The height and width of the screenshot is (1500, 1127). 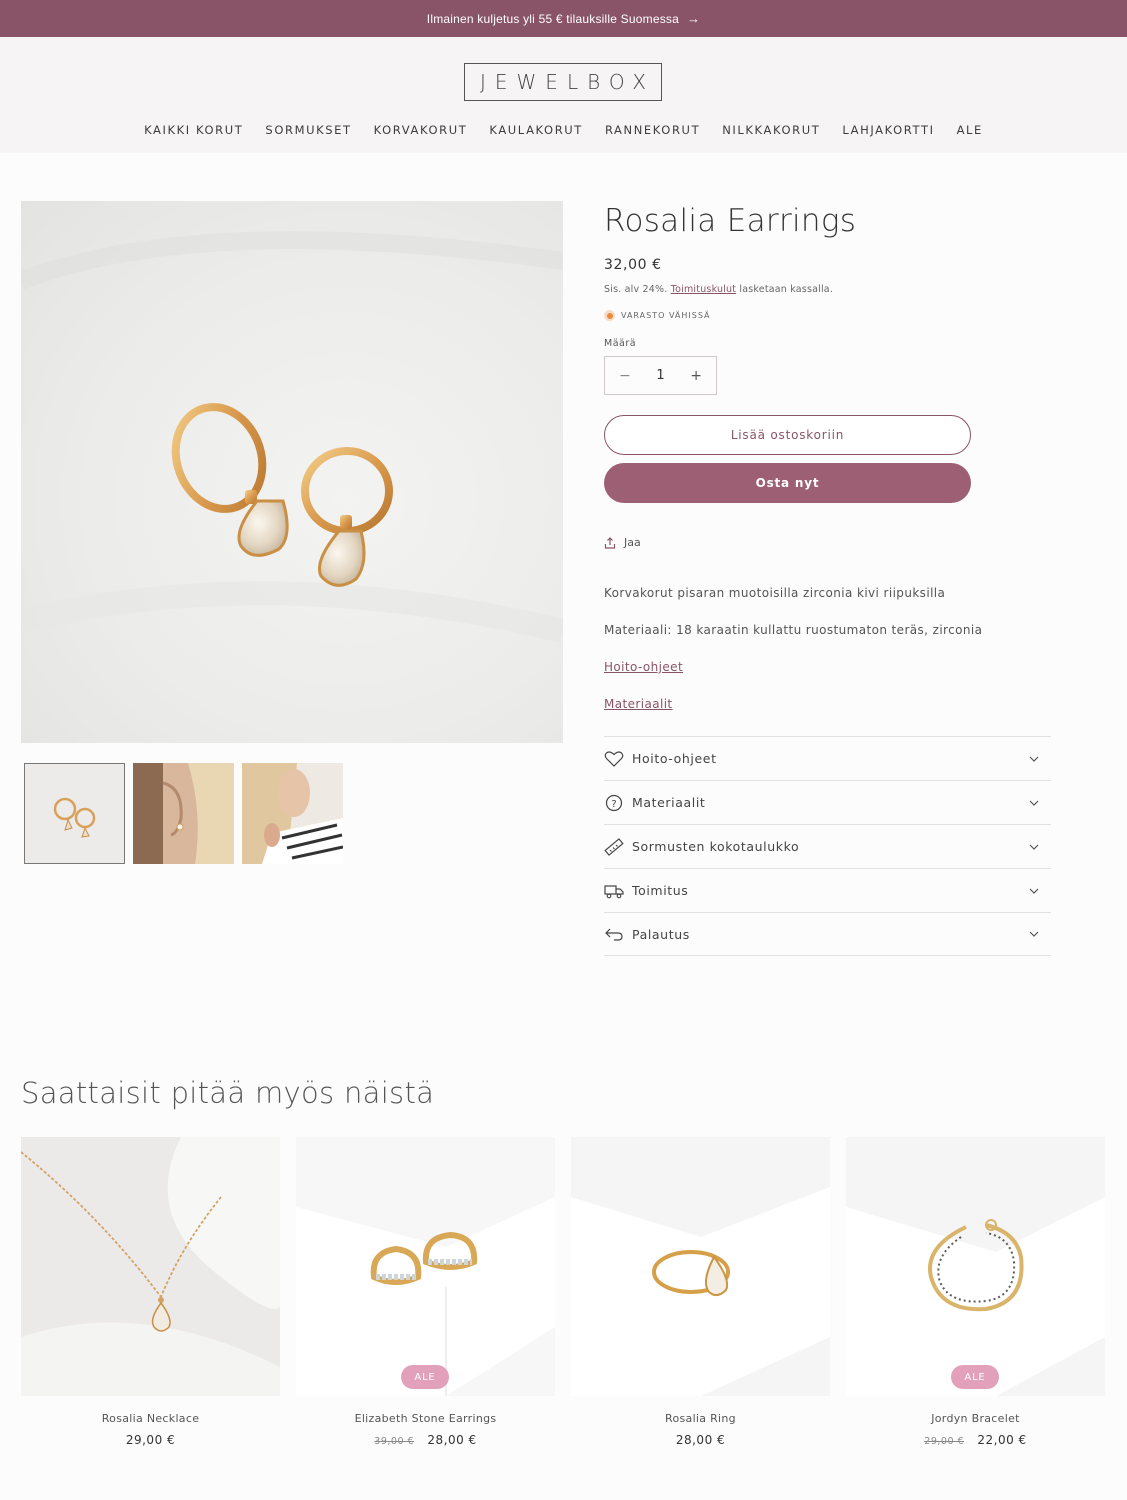 What do you see at coordinates (693, 18) in the screenshot?
I see `arrow-right-icon: →` at bounding box center [693, 18].